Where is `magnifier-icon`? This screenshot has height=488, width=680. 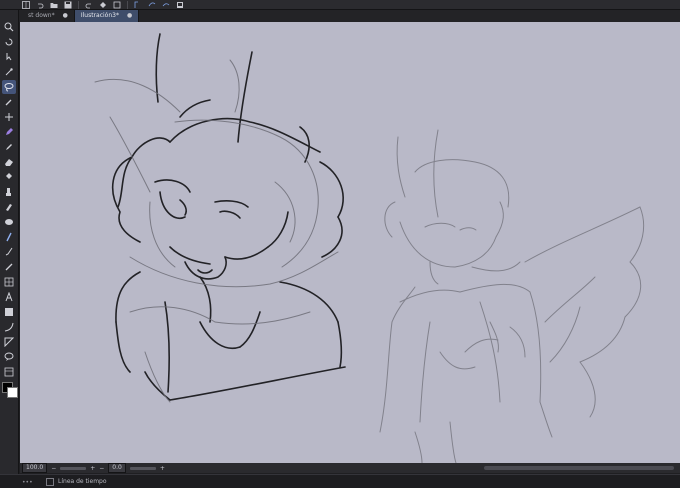
magnifier-icon is located at coordinates (9, 27).